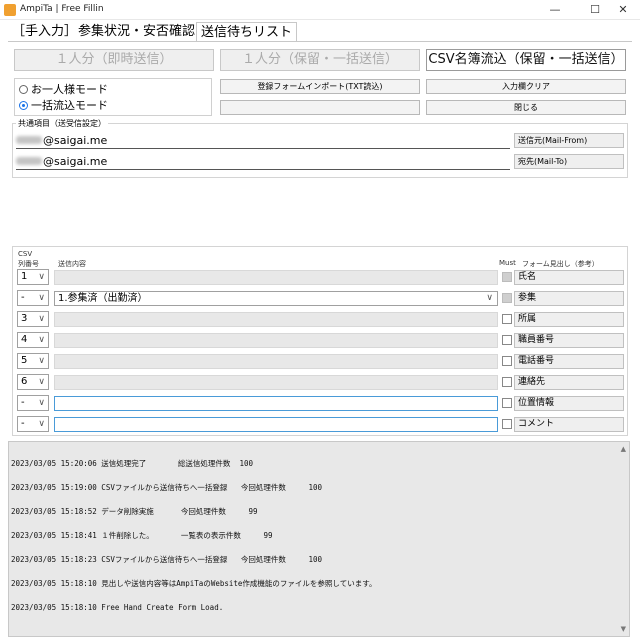 This screenshot has height=640, width=640. What do you see at coordinates (62, 9) in the screenshot?
I see `window-title: AmpiTa | Free Fillin` at bounding box center [62, 9].